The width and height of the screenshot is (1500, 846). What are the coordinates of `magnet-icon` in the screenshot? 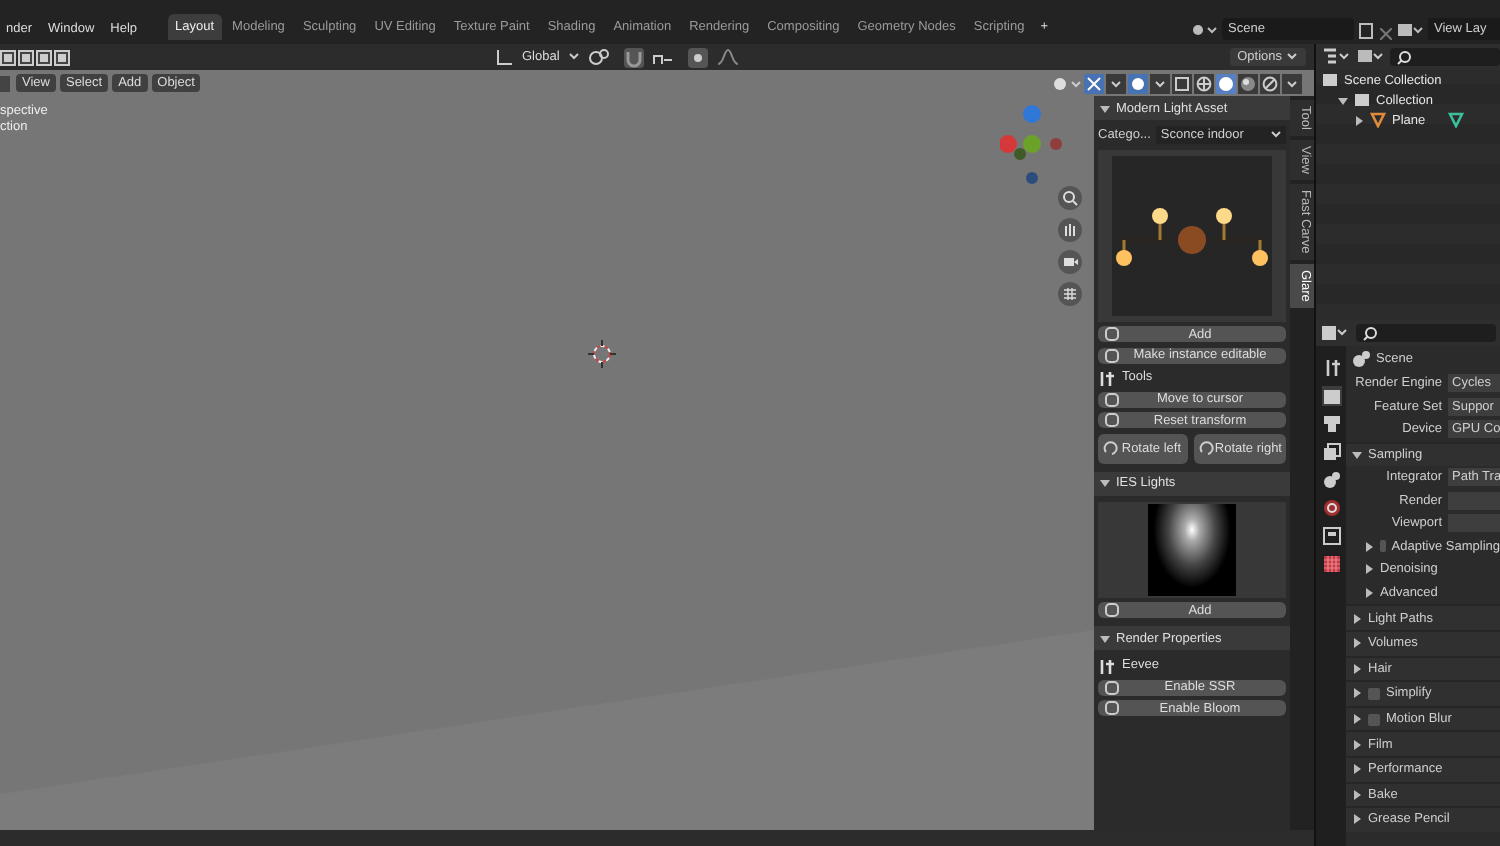 It's located at (633, 57).